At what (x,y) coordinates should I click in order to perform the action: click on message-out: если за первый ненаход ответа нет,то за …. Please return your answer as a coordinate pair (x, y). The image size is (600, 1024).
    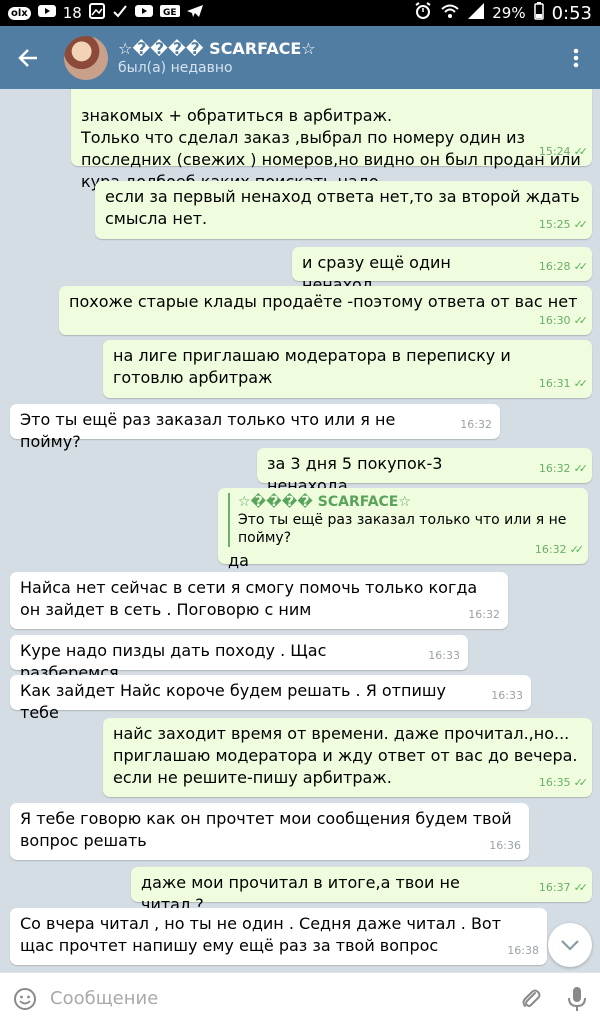
    Looking at the image, I should click on (343, 210).